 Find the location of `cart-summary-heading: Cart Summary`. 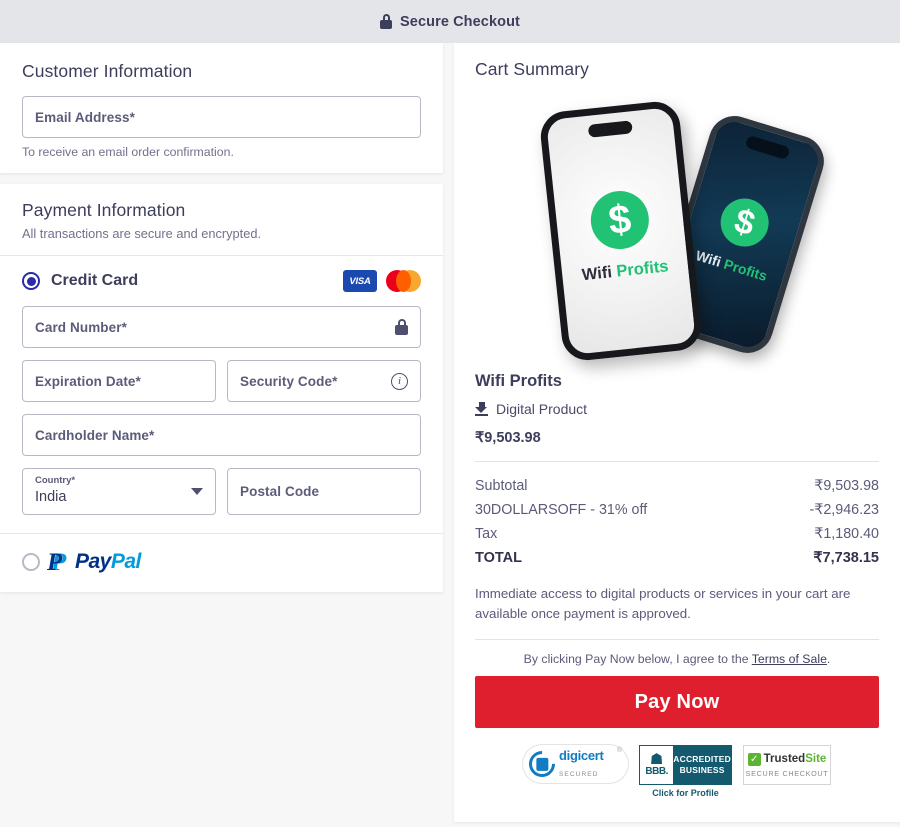

cart-summary-heading: Cart Summary is located at coordinates (532, 69).